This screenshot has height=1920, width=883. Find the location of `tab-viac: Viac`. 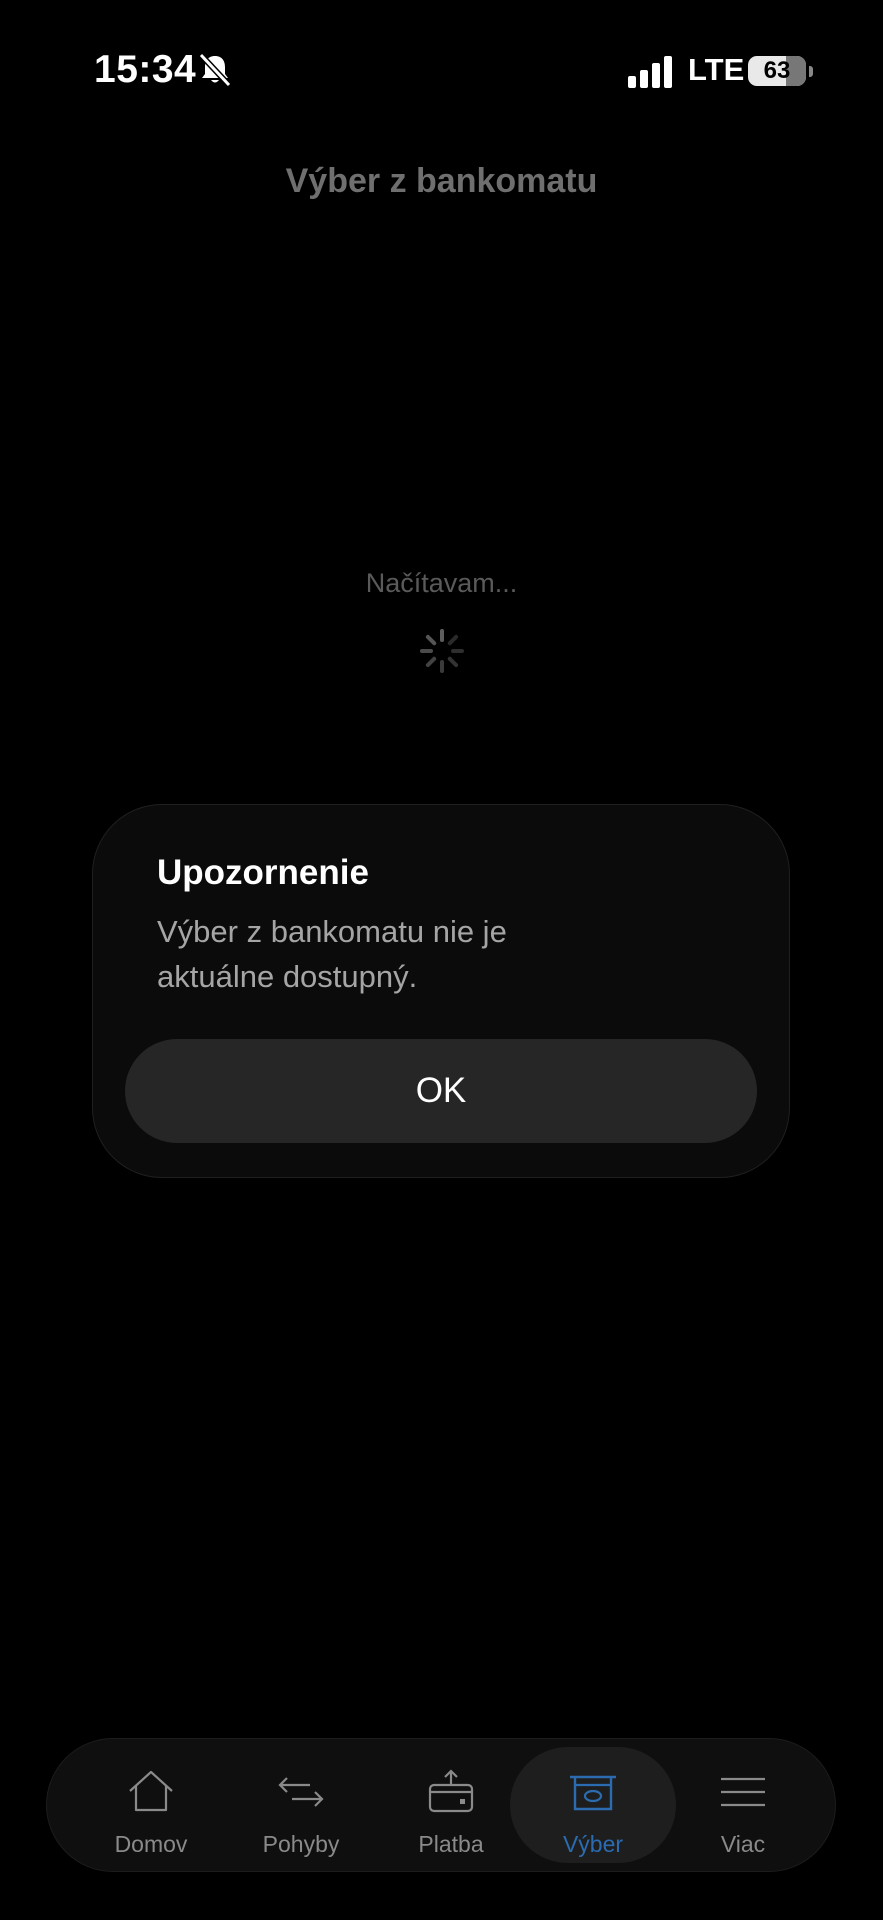

tab-viac: Viac is located at coordinates (743, 1805).